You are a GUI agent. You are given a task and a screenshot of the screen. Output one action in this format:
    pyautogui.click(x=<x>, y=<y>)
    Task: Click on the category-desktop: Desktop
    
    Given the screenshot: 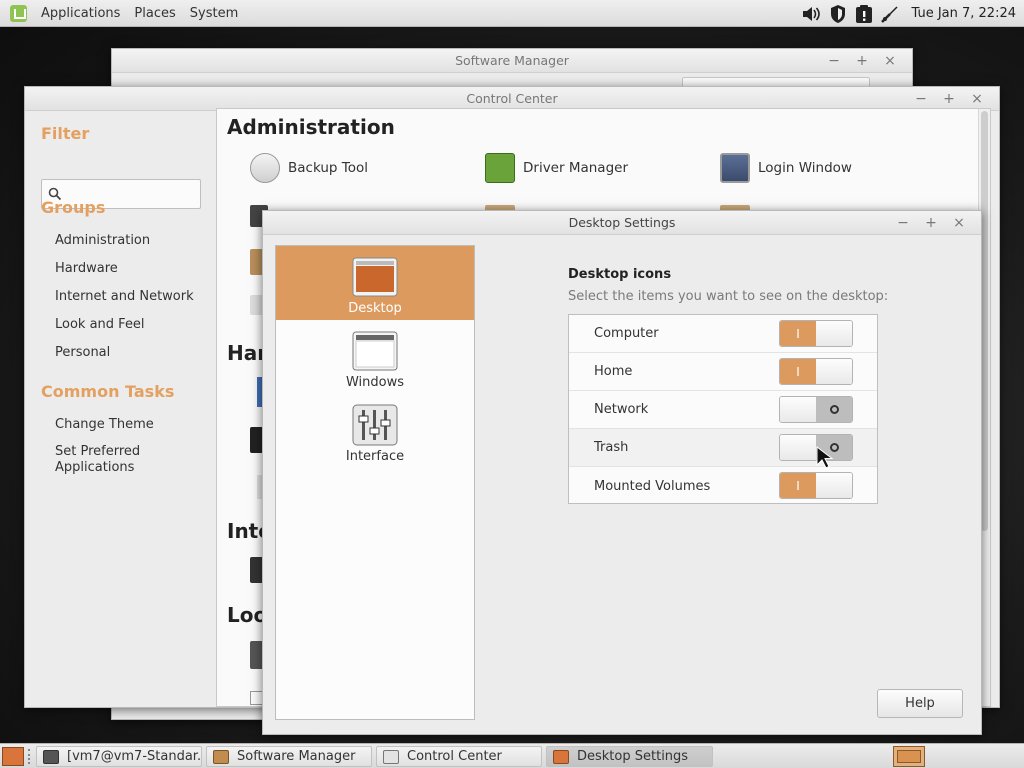 What is the action you would take?
    pyautogui.click(x=375, y=283)
    